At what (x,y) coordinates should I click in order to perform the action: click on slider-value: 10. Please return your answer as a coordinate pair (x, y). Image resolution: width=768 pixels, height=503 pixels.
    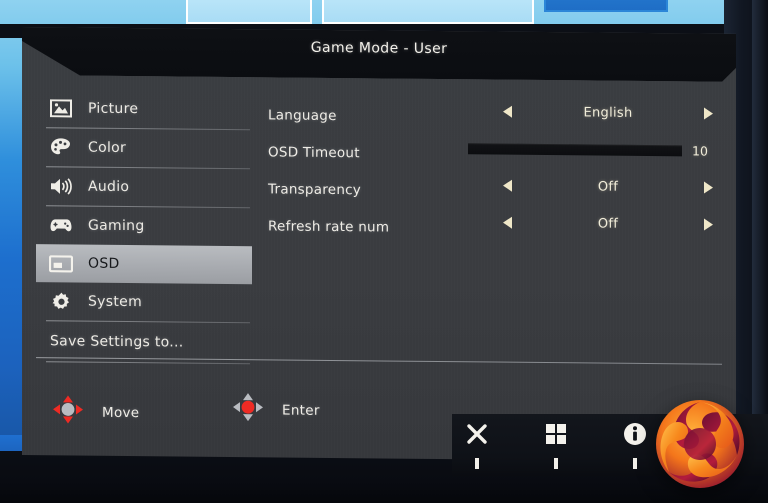
    Looking at the image, I should click on (700, 150).